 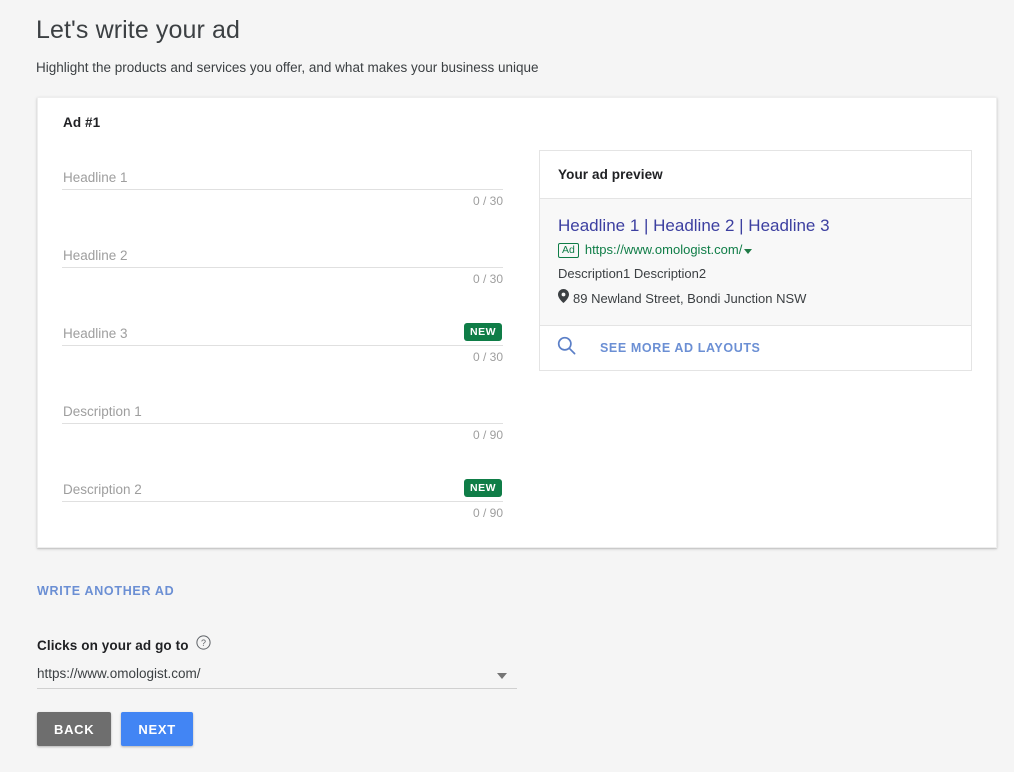 I want to click on ad-preview-url-line: Ad https://www.omologist.com/, so click(x=755, y=250).